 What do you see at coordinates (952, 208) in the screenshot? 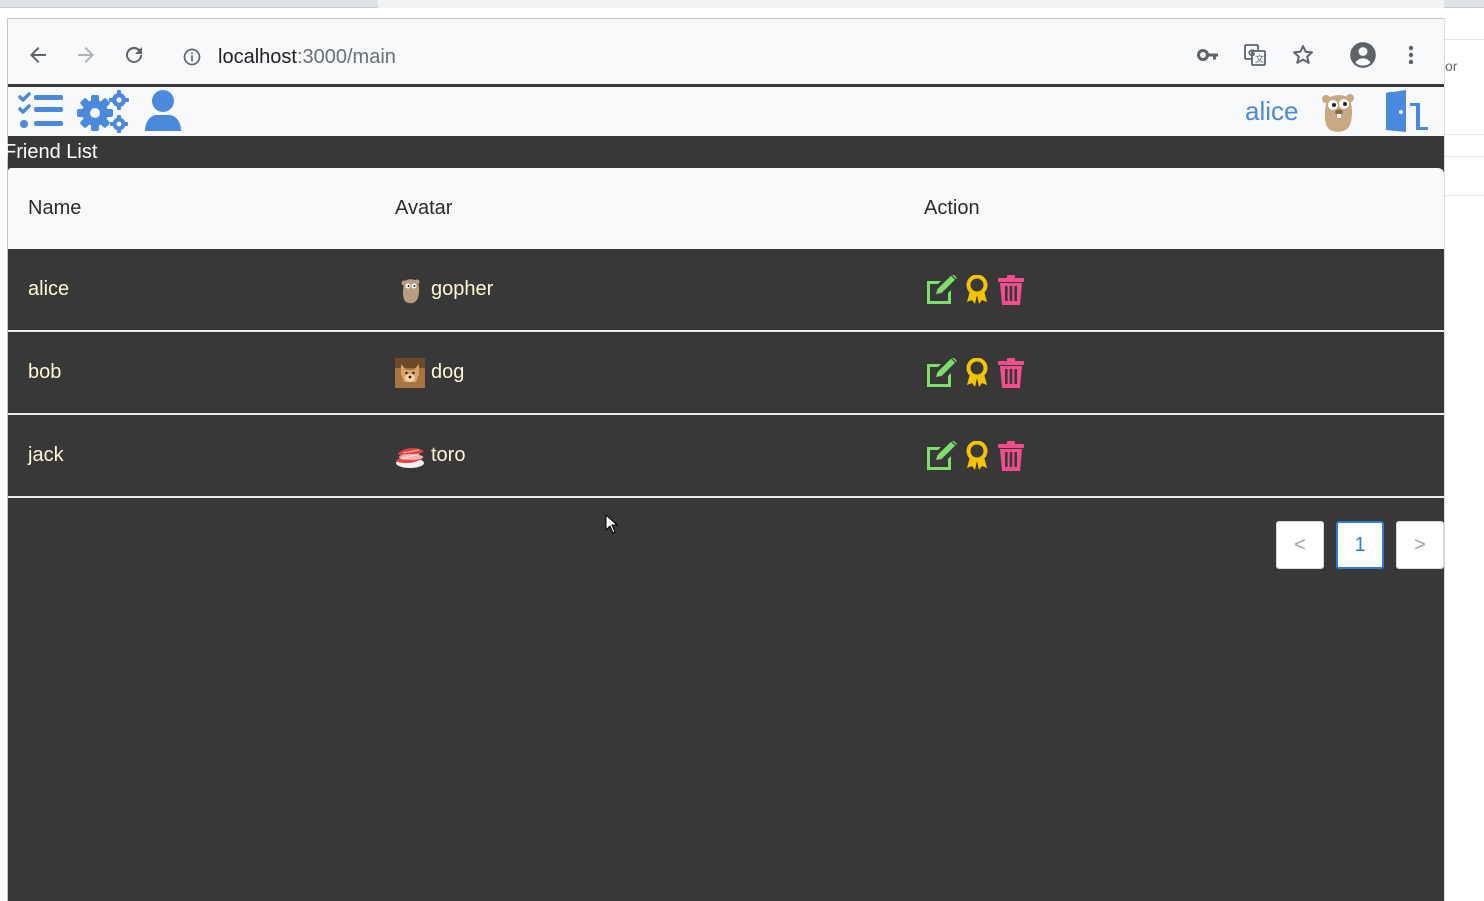
I see `column-header-action: Action` at bounding box center [952, 208].